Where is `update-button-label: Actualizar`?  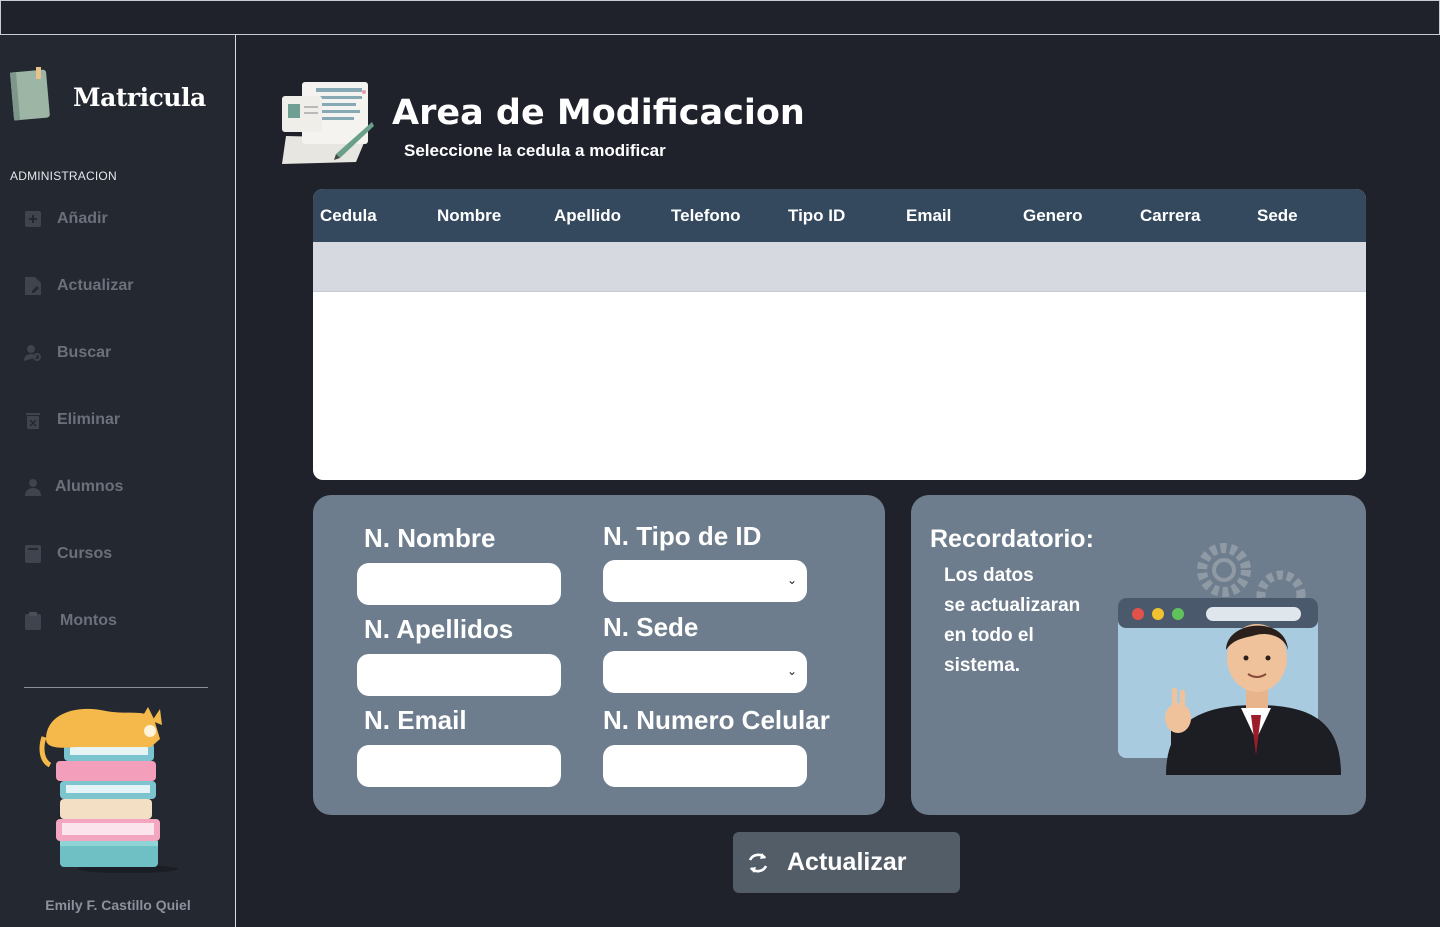
update-button-label: Actualizar is located at coordinates (847, 862).